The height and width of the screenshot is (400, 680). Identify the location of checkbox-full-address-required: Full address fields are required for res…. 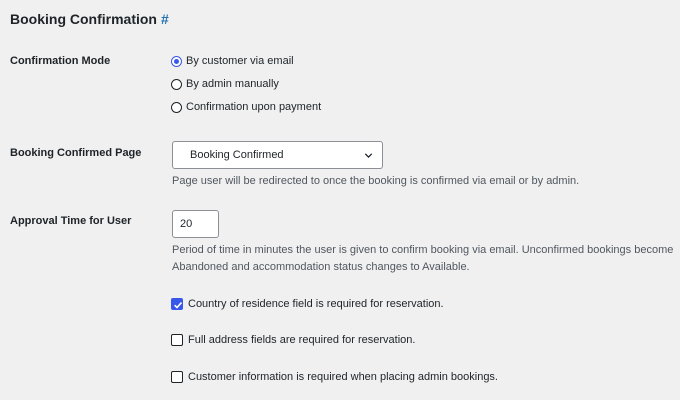
(293, 340).